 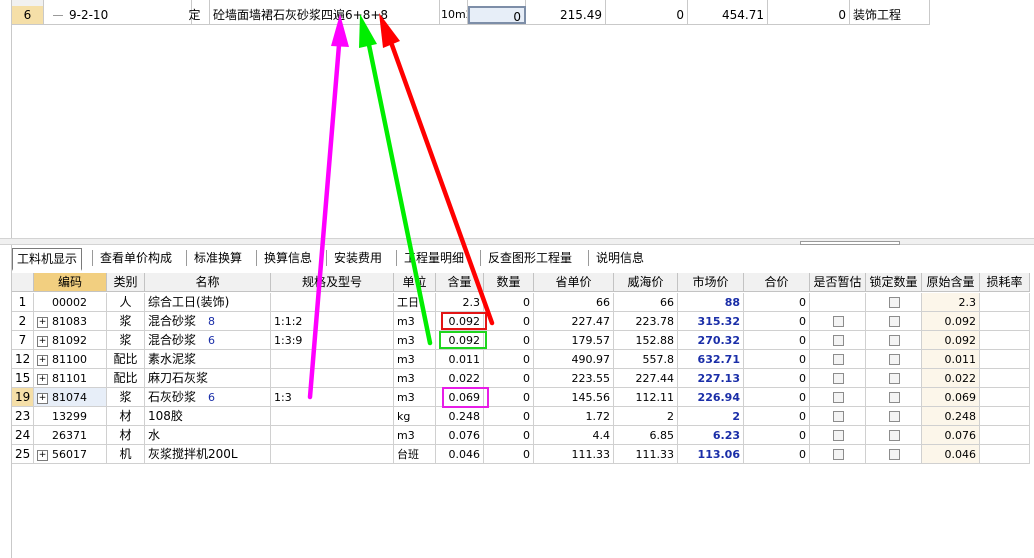 What do you see at coordinates (951, 454) in the screenshot?
I see `cell-orig: 0.046` at bounding box center [951, 454].